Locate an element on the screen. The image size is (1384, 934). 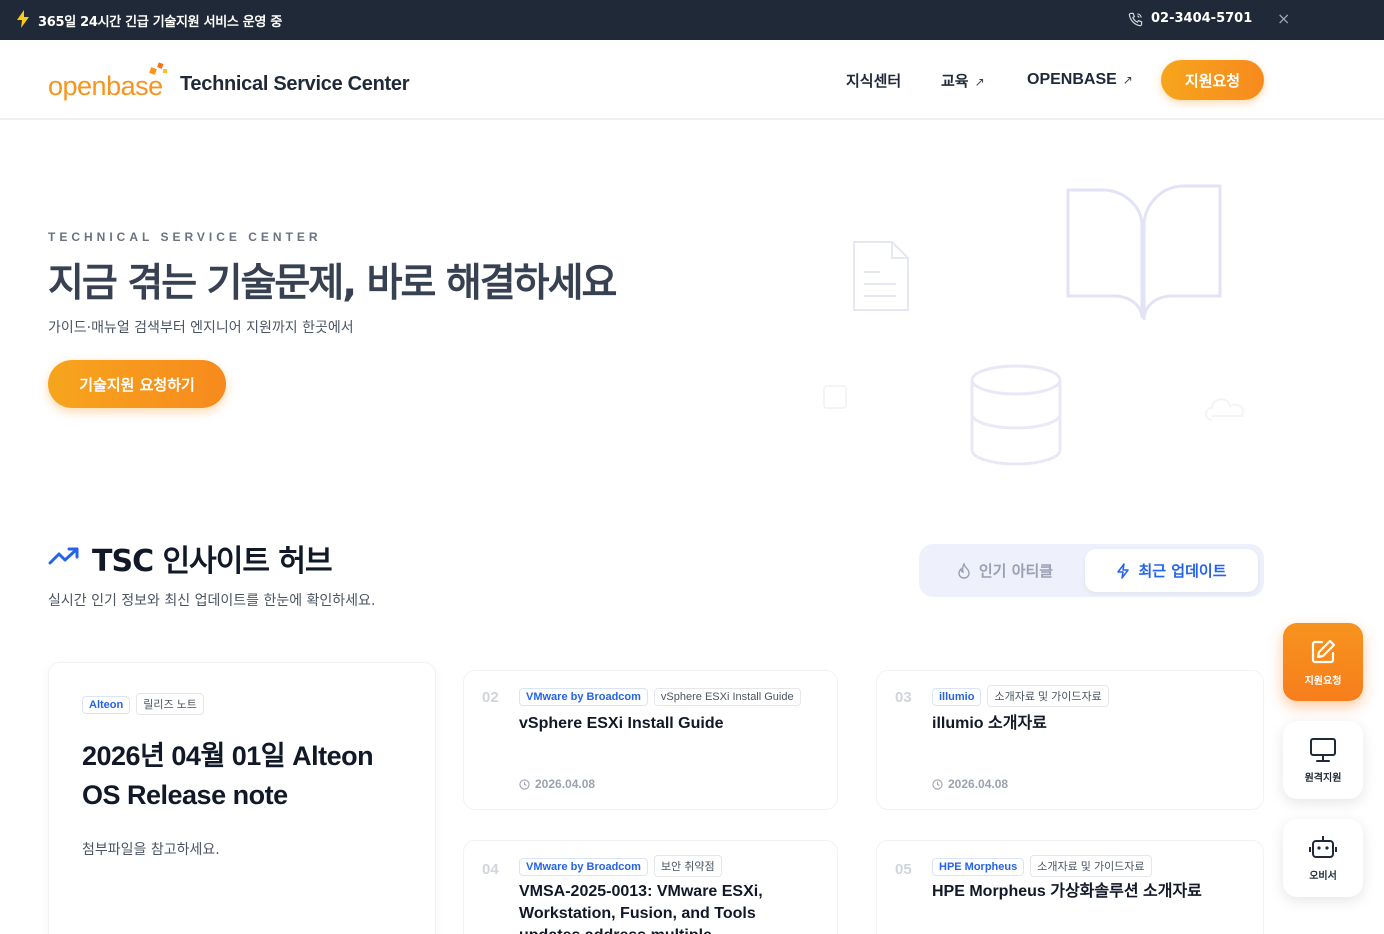
phone-number: 02-3404-5701 is located at coordinates (1201, 18).